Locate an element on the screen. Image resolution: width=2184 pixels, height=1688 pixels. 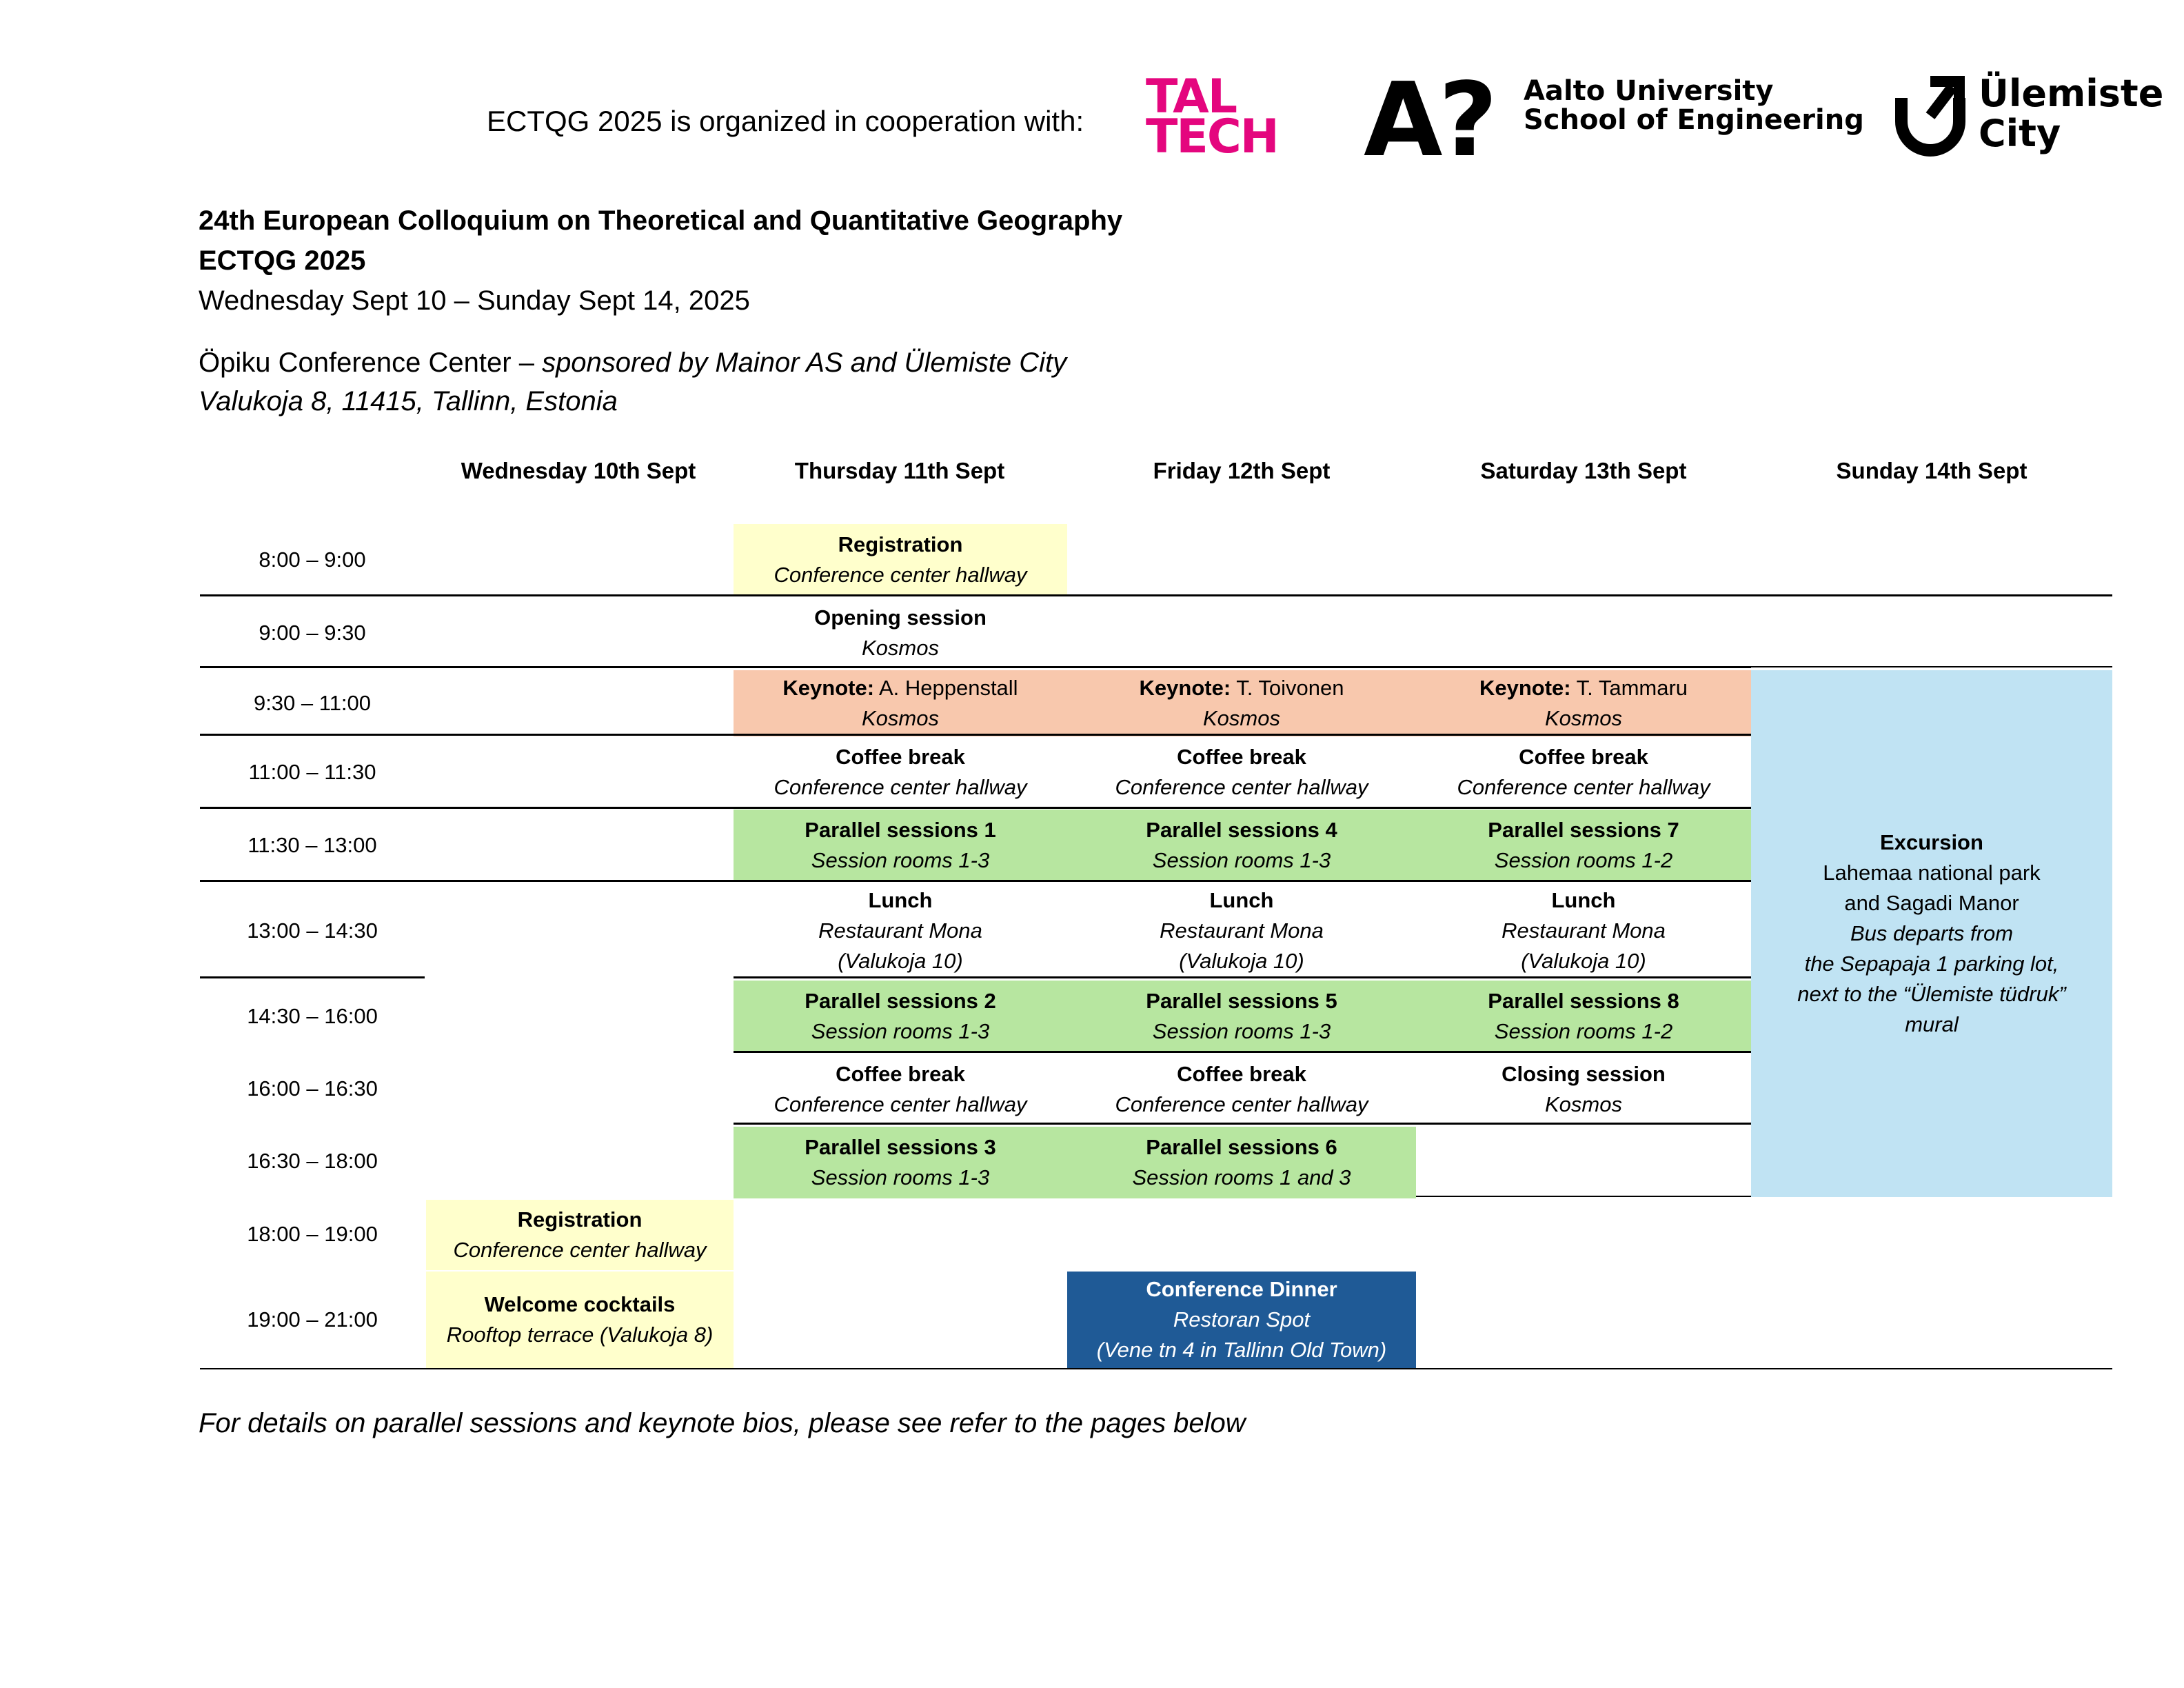
excursion-departure: Bus departs from is located at coordinates (1932, 933).